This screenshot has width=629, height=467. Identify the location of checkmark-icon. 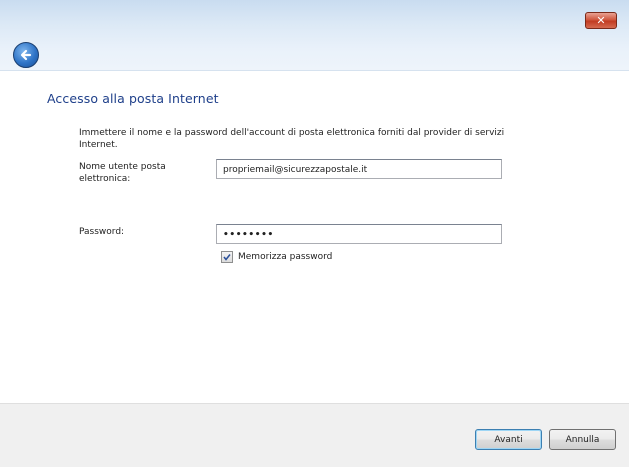
(227, 257).